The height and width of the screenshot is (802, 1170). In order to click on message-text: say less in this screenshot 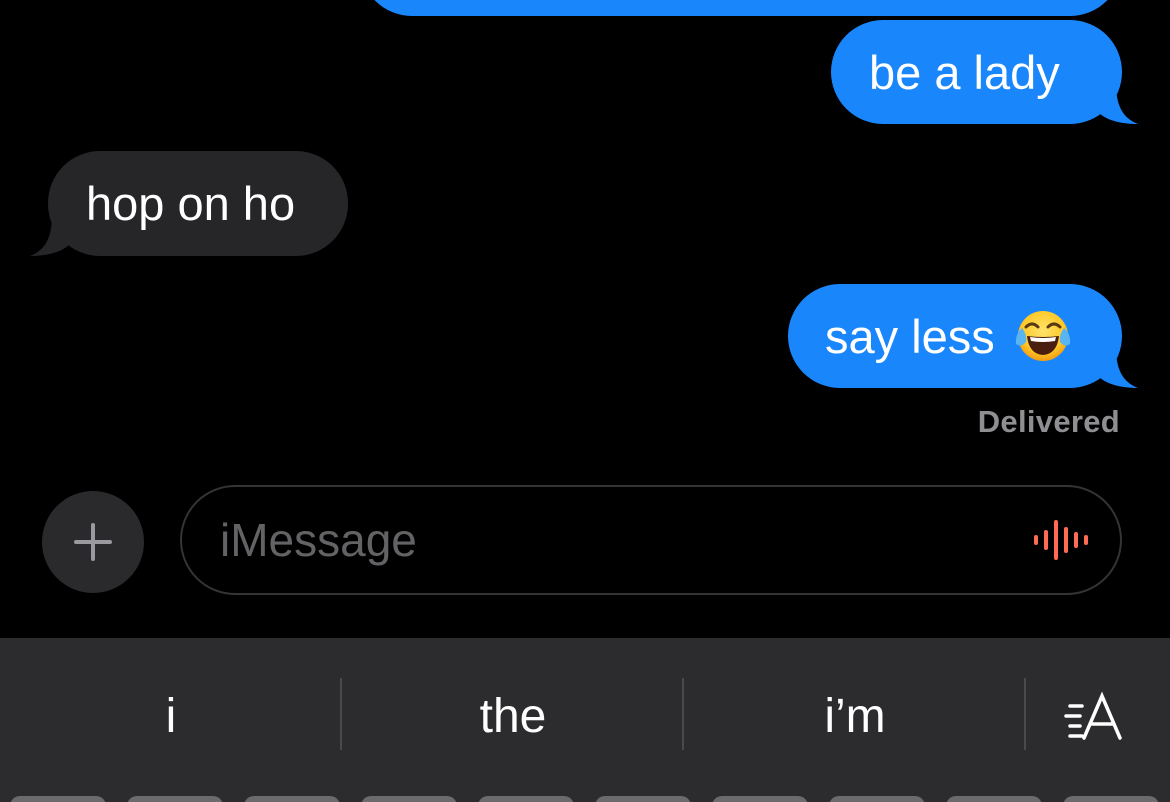, I will do `click(910, 336)`.